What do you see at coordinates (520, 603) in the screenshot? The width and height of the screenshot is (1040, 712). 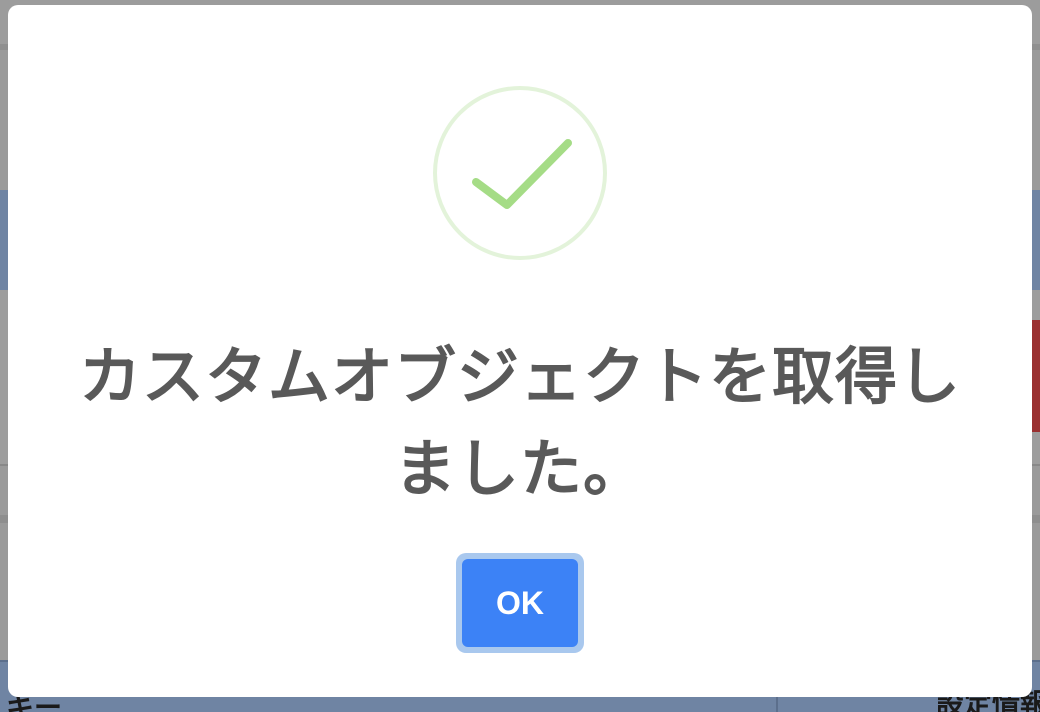 I see `ok-button: OK` at bounding box center [520, 603].